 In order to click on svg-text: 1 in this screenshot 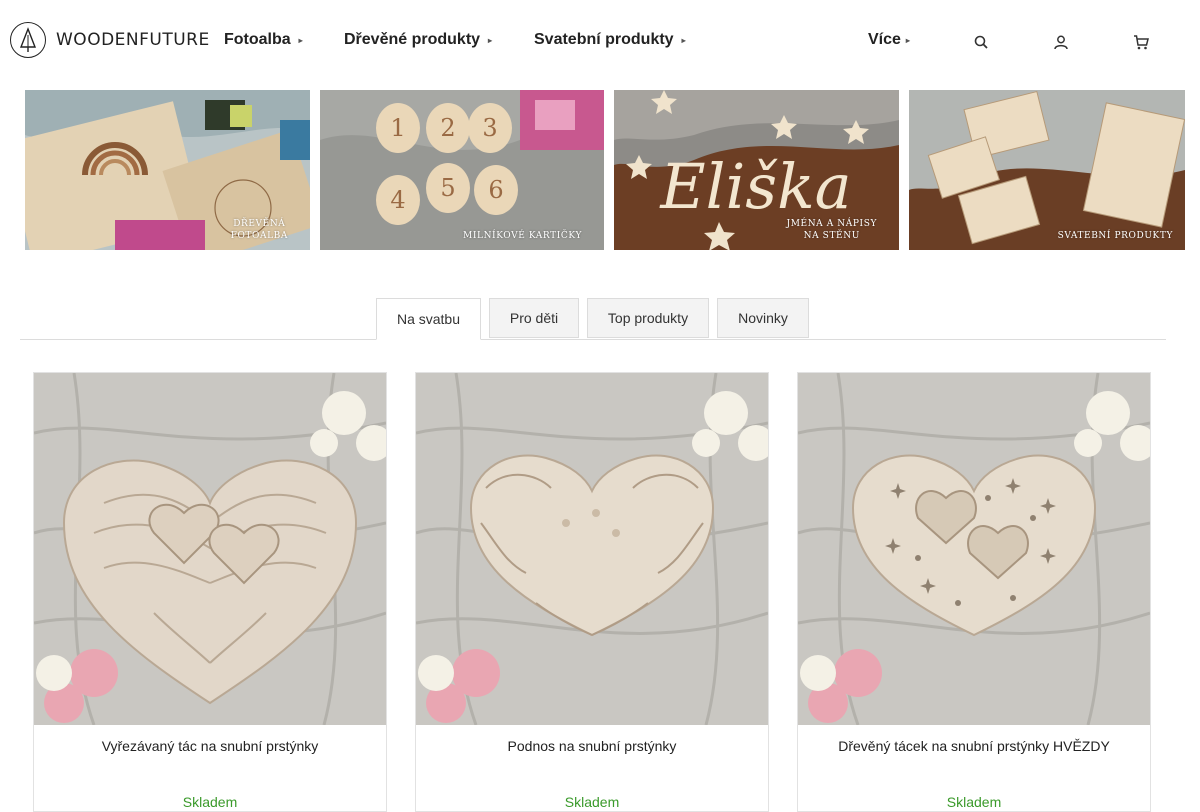, I will do `click(397, 128)`.